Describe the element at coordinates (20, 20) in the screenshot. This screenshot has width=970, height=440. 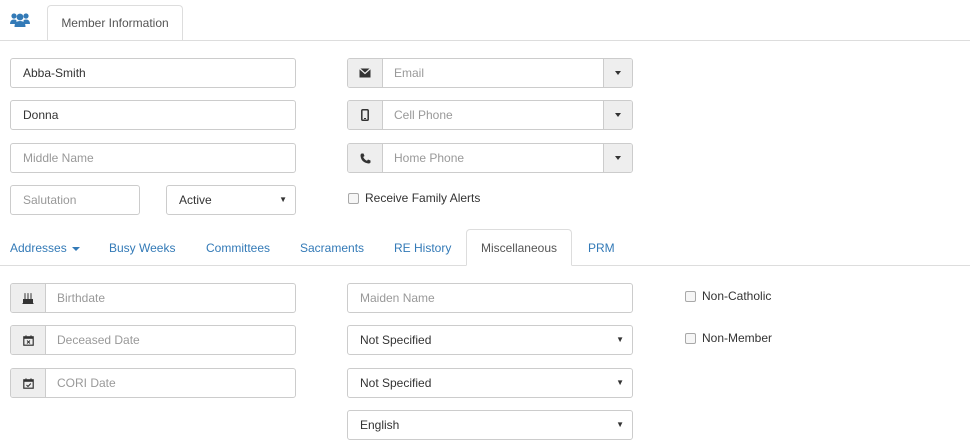
I see `users-icon` at that location.